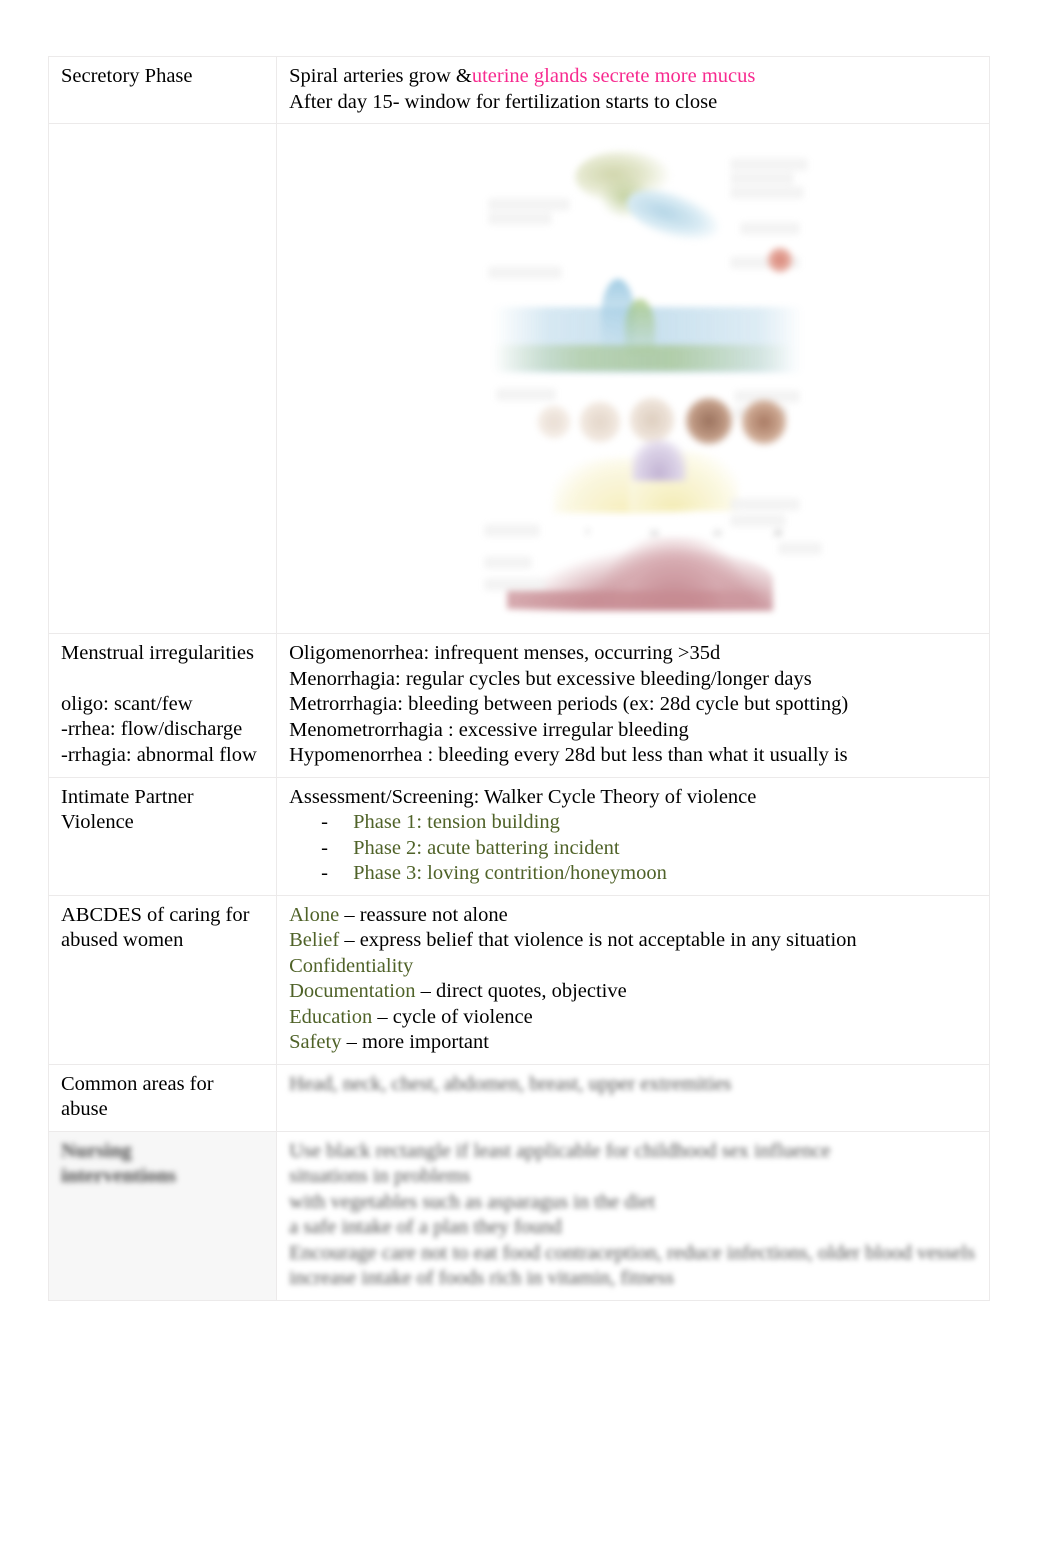 This screenshot has height=1561, width=1062. Describe the element at coordinates (521, 991) in the screenshot. I see `abcdes-rest: – direct quotes, objective` at that location.